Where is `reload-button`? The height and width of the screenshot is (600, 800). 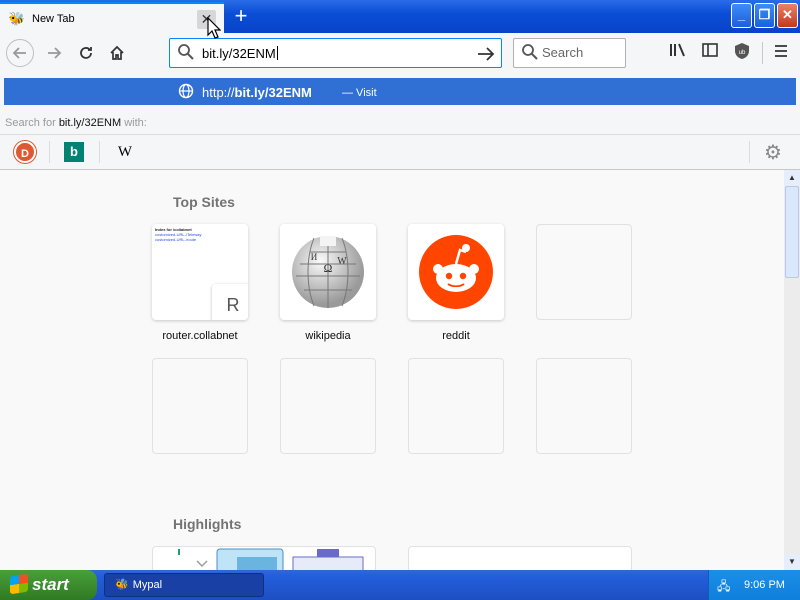
reload-button is located at coordinates (86, 53).